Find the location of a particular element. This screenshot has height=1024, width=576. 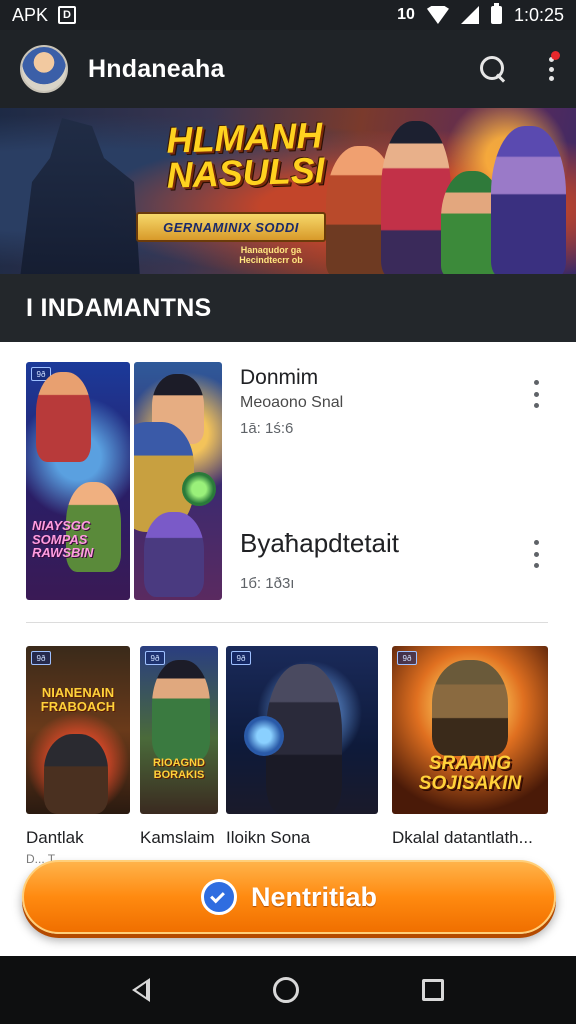

app-bar: Hndaneaha is located at coordinates (288, 69).